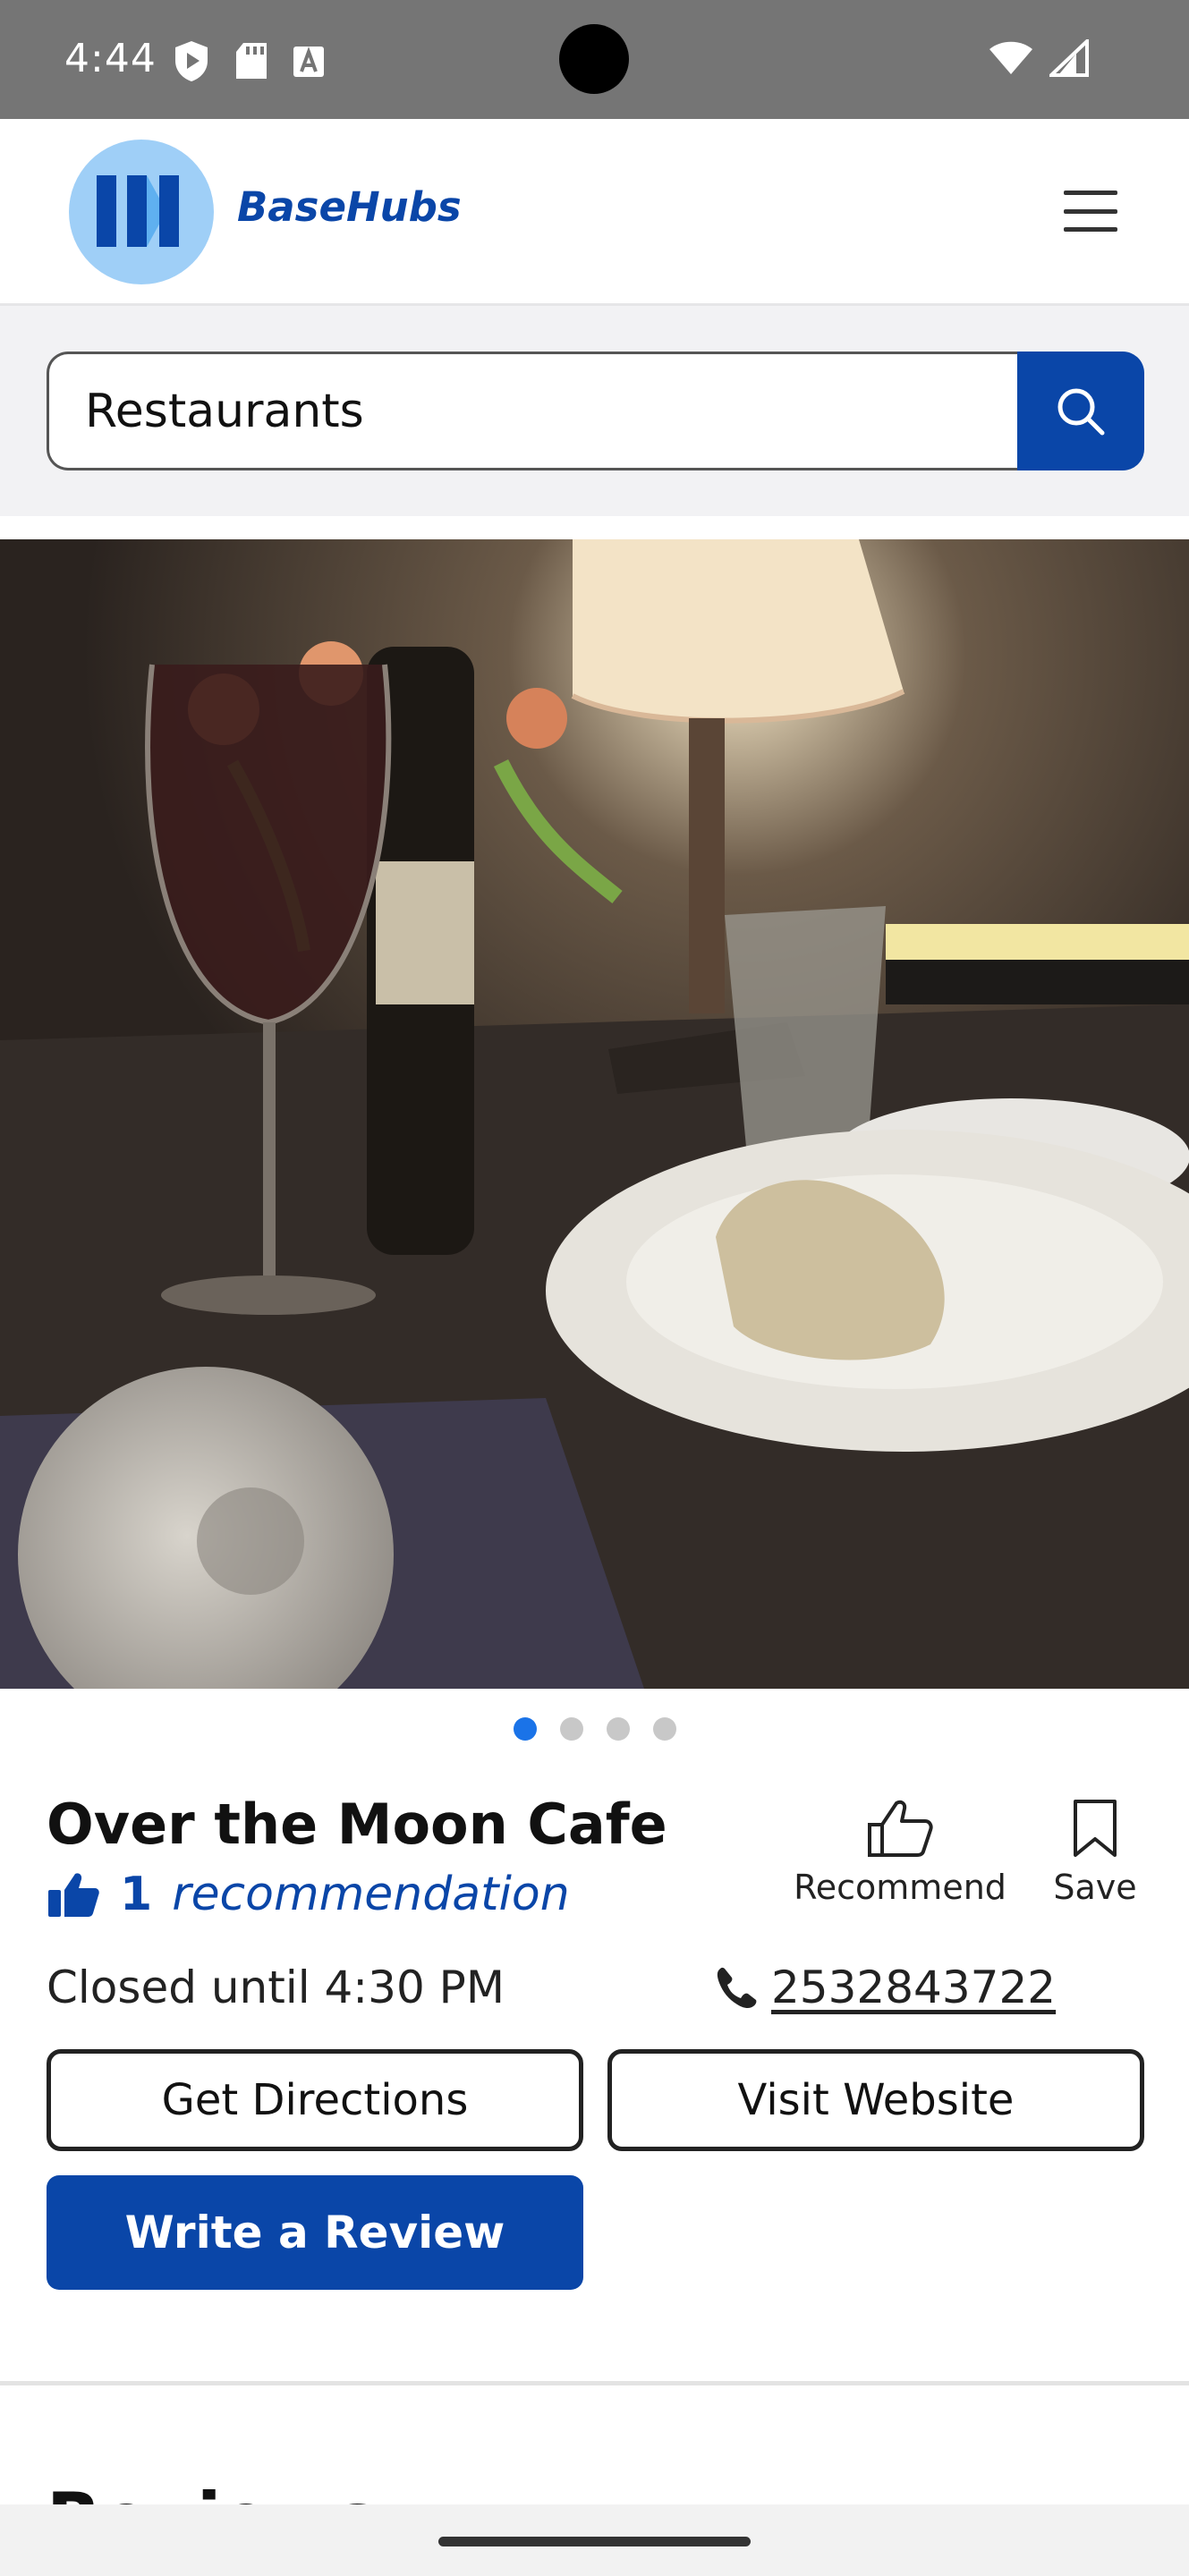 This screenshot has width=1189, height=2576. I want to click on cell-signal-icon, so click(1069, 58).